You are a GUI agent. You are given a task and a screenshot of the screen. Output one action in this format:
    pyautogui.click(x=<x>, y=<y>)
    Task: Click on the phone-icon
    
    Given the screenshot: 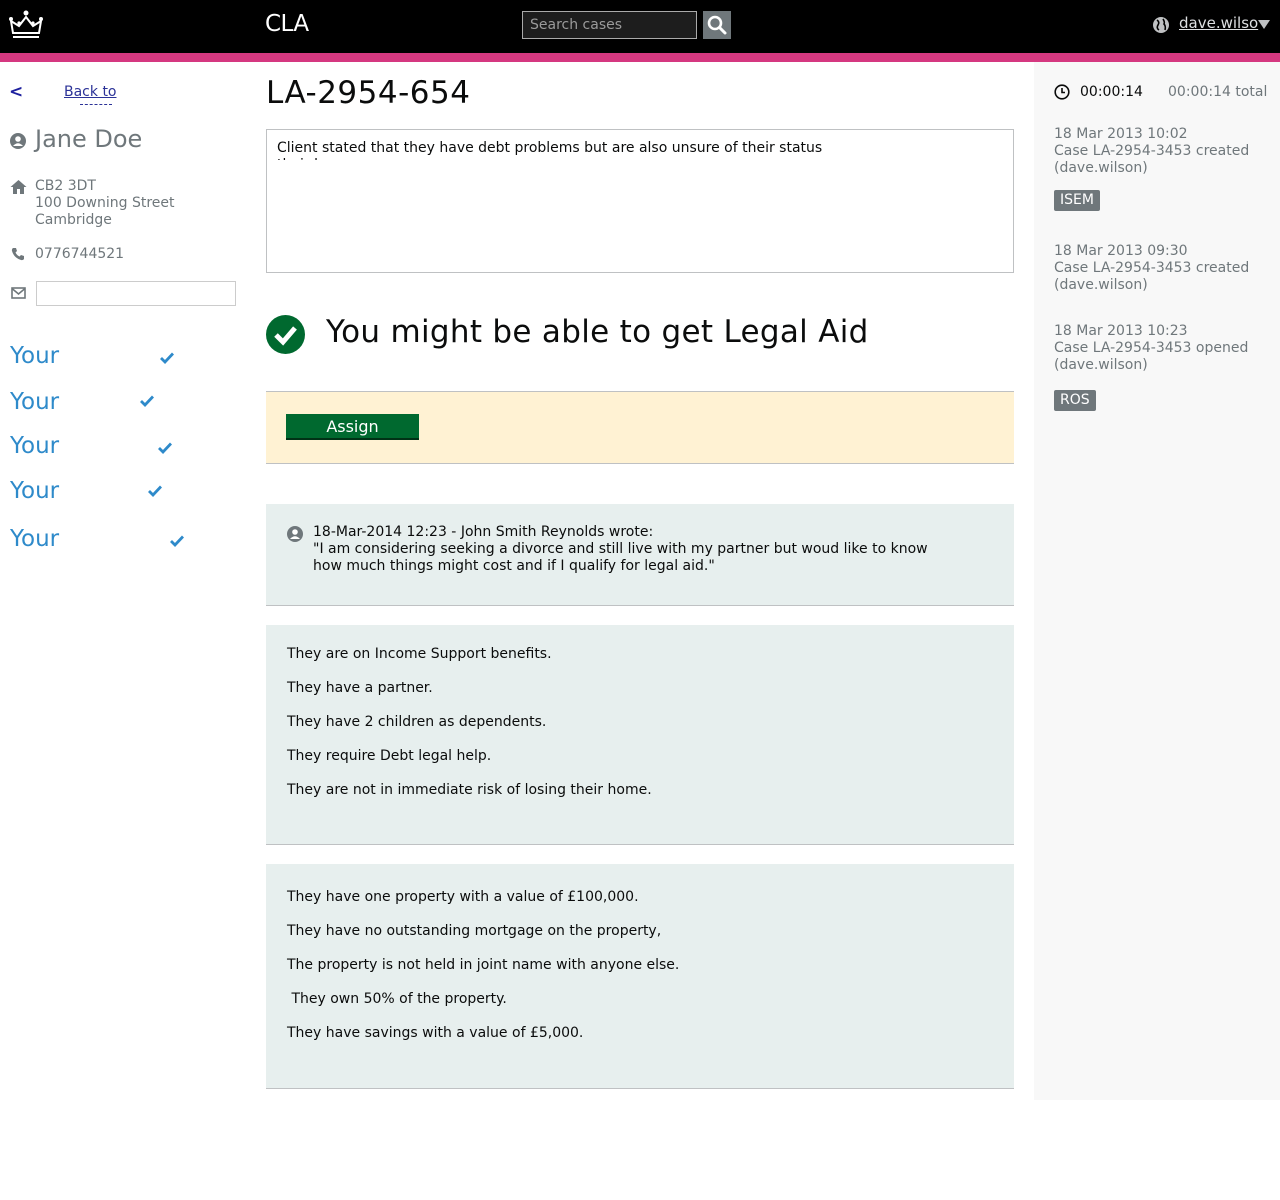 What is the action you would take?
    pyautogui.click(x=17, y=254)
    